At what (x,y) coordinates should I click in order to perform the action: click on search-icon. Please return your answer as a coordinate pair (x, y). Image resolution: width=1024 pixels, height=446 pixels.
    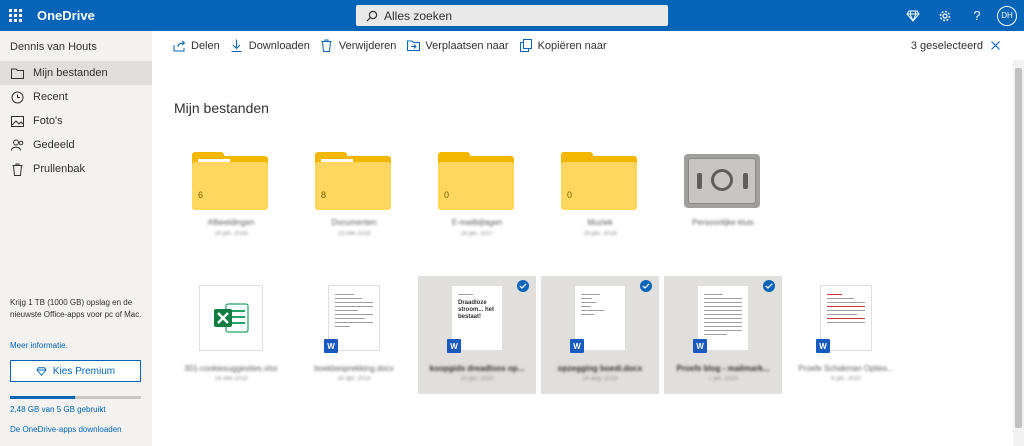
    Looking at the image, I should click on (372, 16).